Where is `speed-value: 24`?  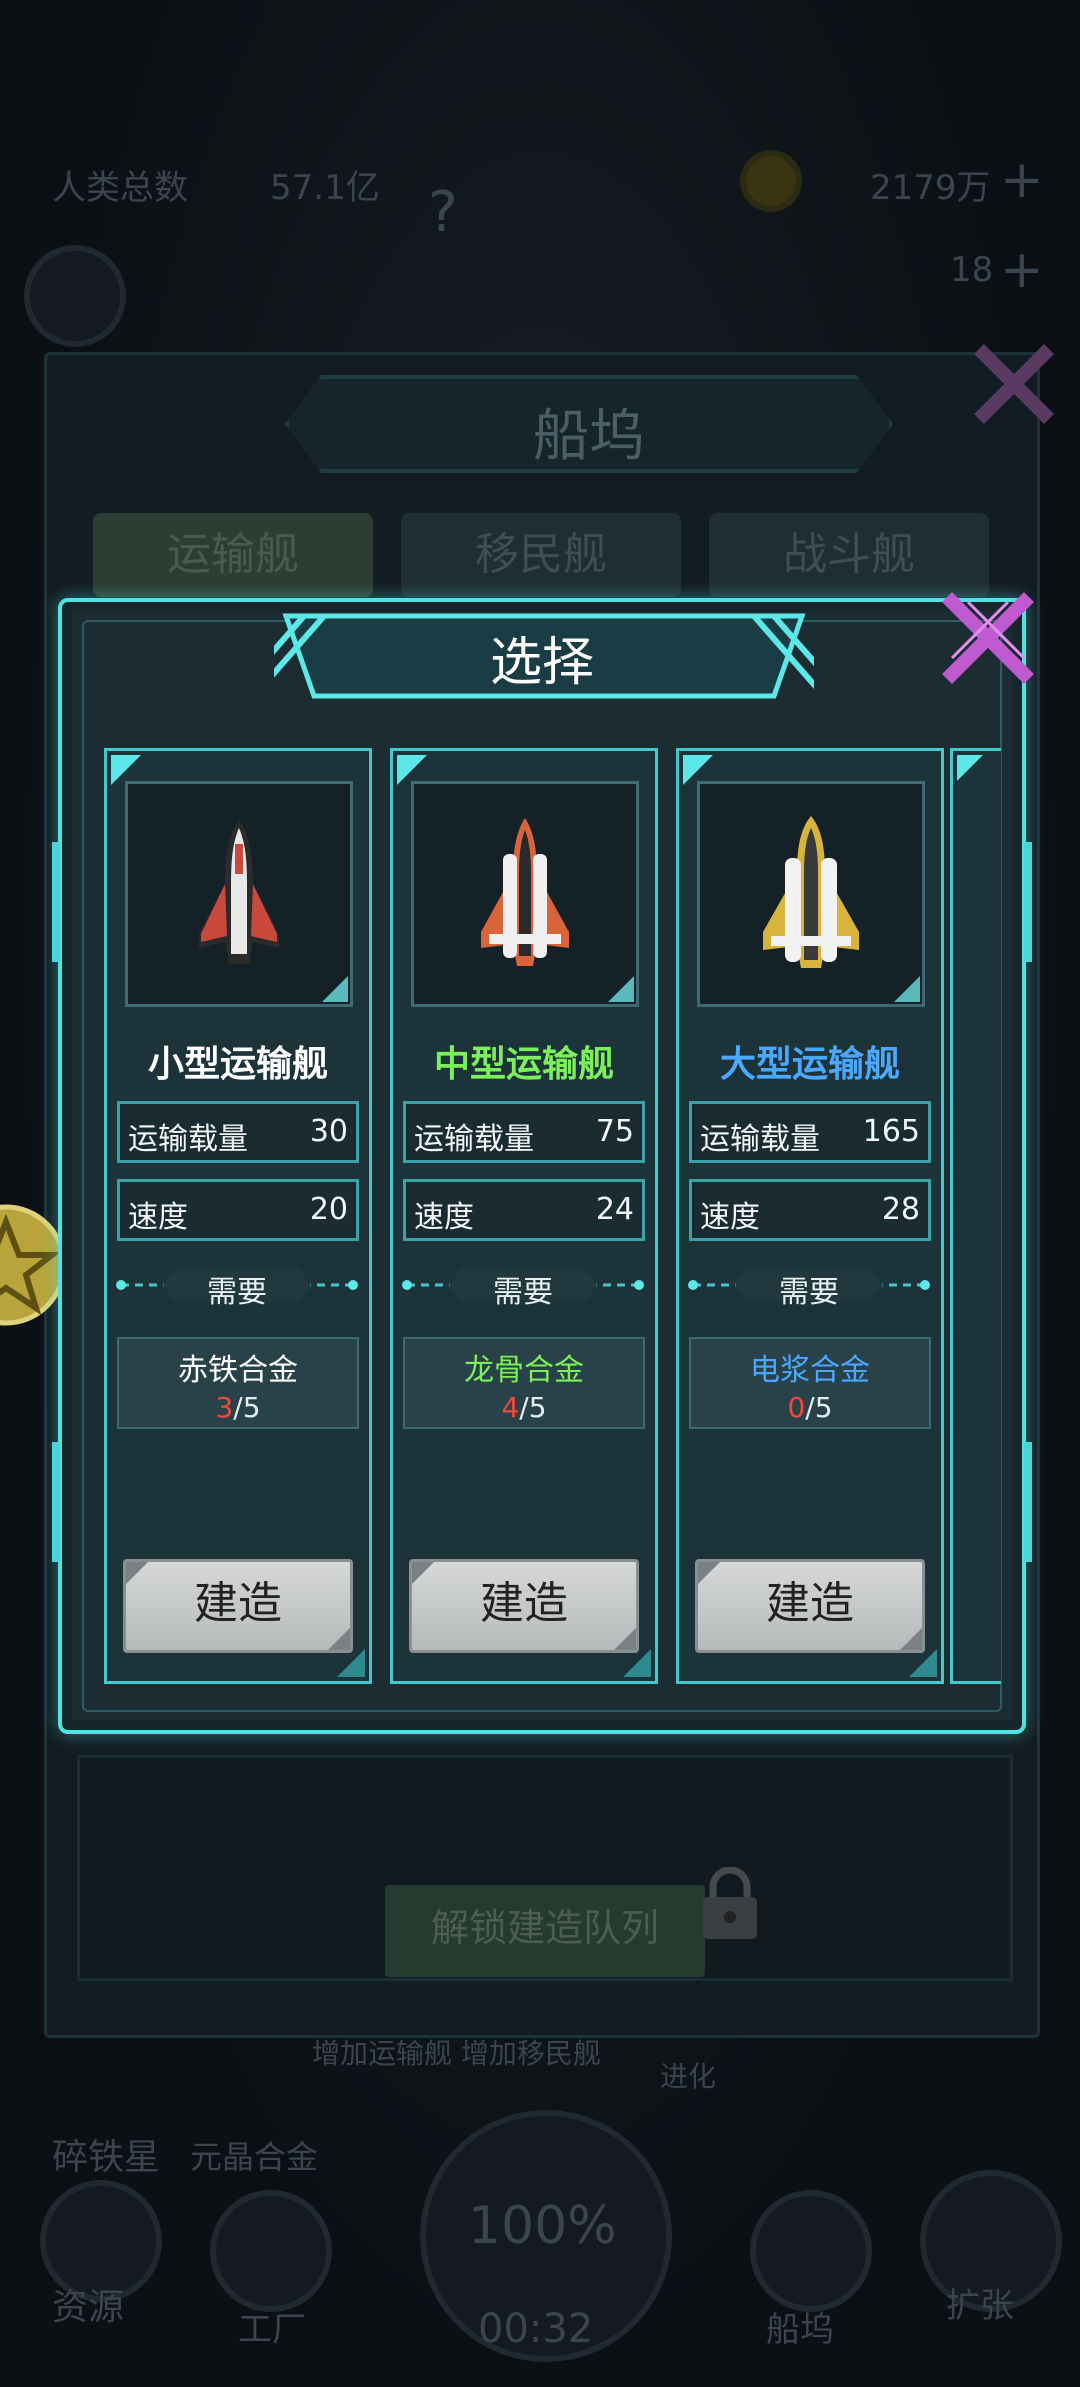 speed-value: 24 is located at coordinates (614, 1209).